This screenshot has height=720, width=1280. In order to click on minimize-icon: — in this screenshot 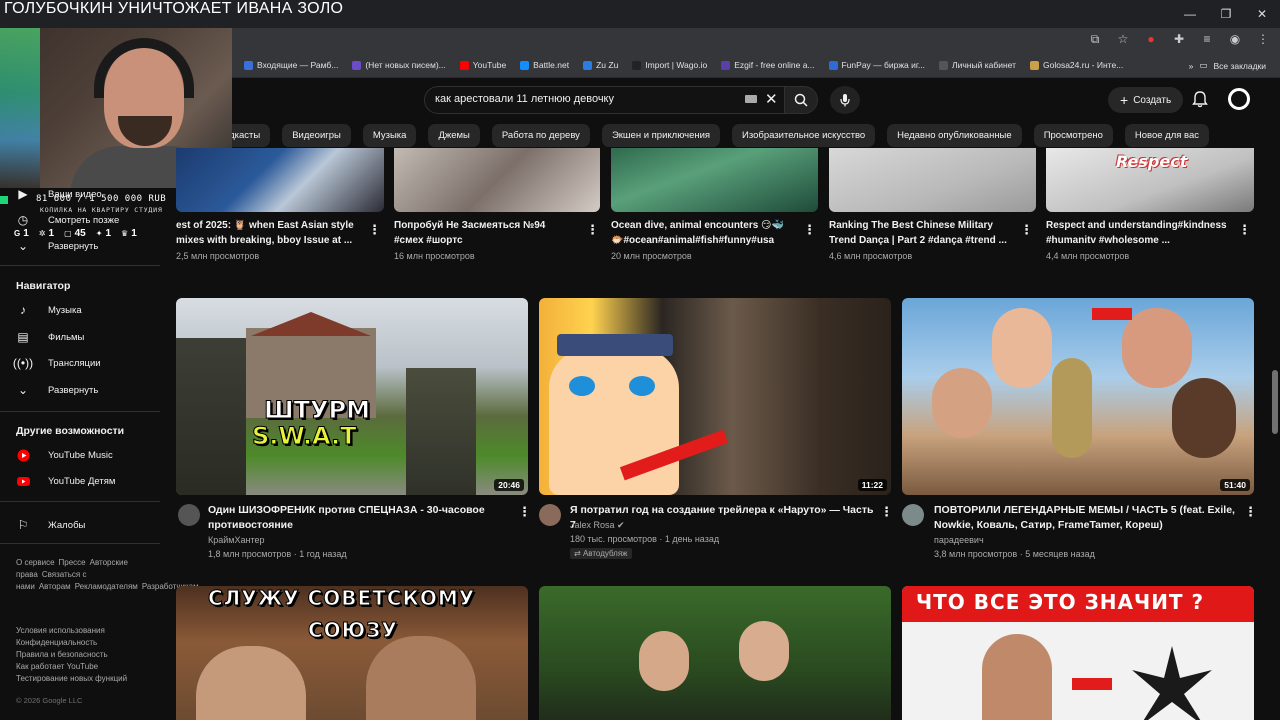, I will do `click(1190, 14)`.